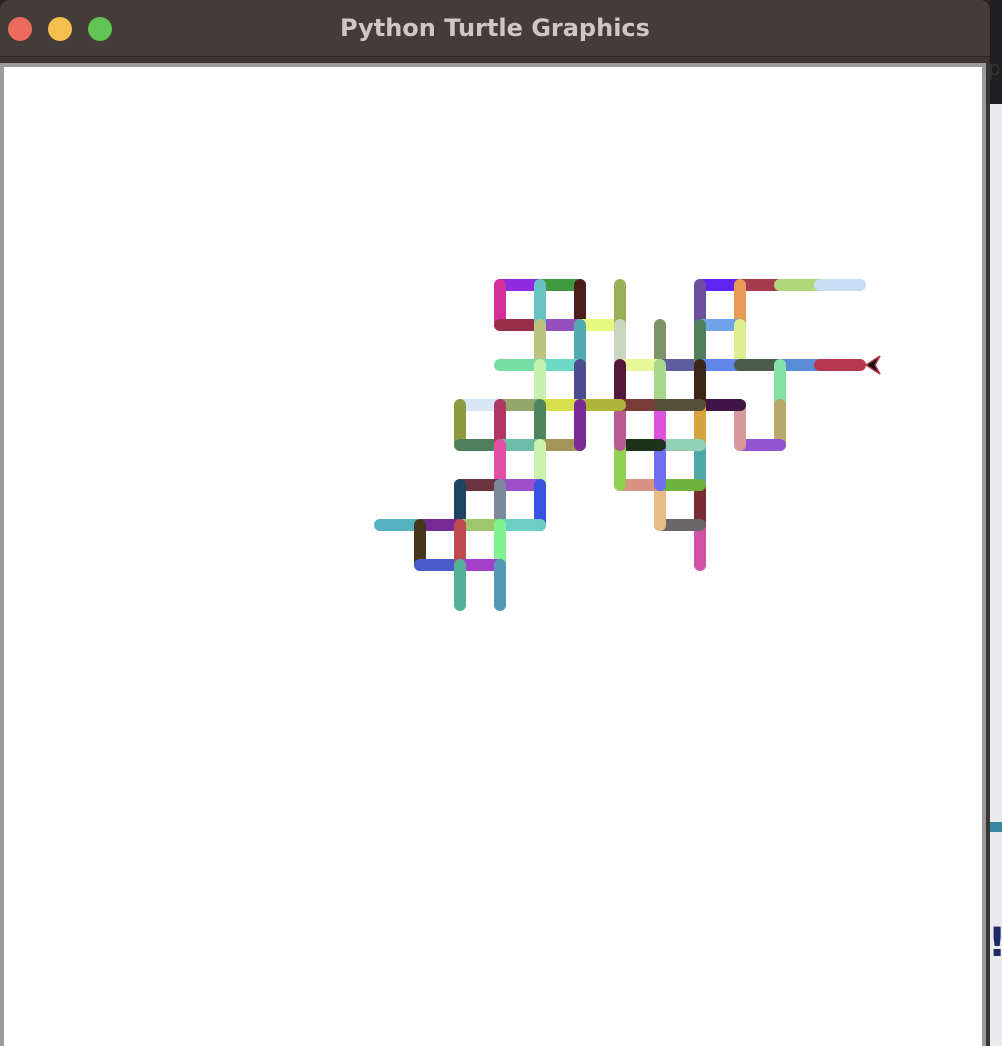 The image size is (1002, 1046). Describe the element at coordinates (996, 52) in the screenshot. I see `background-window-dark-area` at that location.